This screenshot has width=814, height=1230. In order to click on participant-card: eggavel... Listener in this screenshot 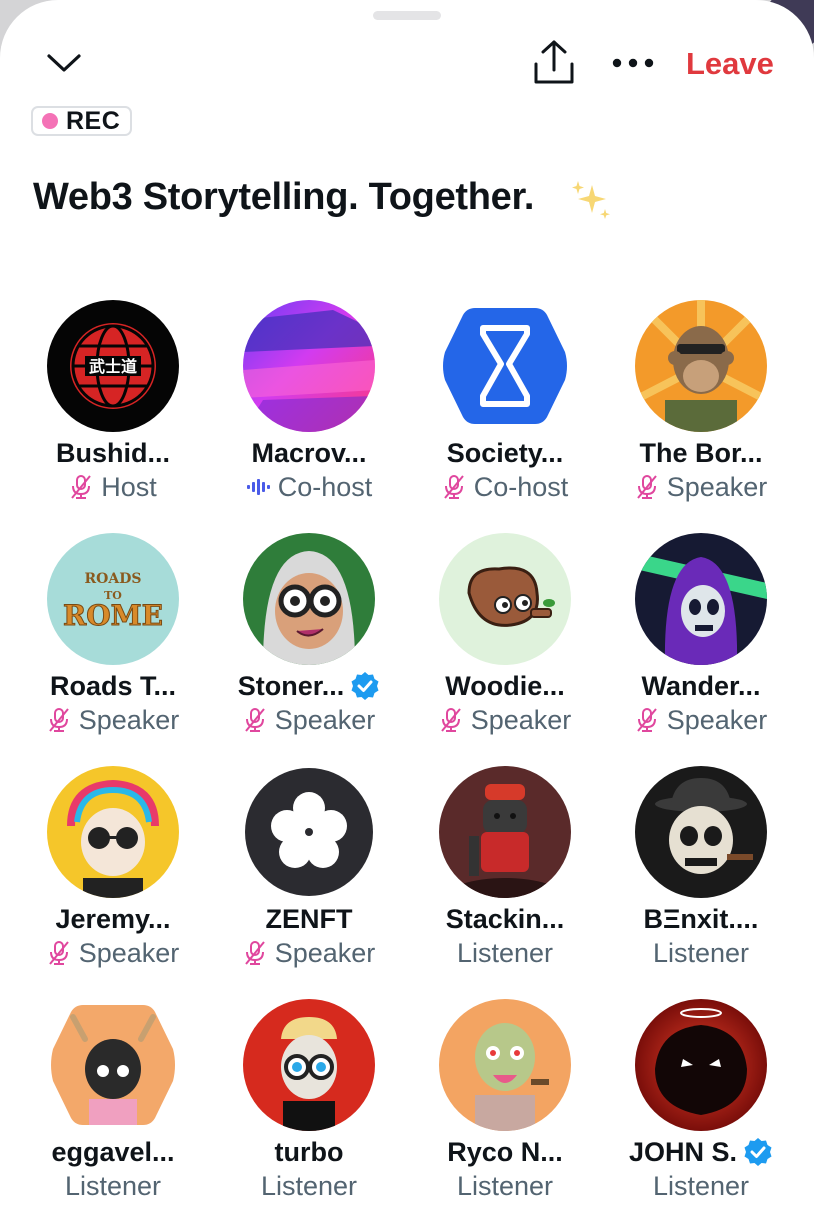, I will do `click(113, 1104)`.